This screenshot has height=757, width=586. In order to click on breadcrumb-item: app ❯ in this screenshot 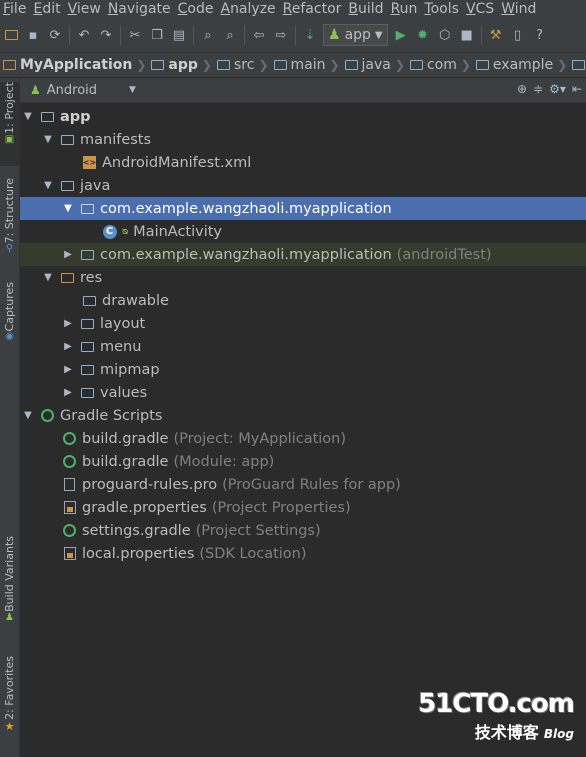, I will do `click(181, 65)`.